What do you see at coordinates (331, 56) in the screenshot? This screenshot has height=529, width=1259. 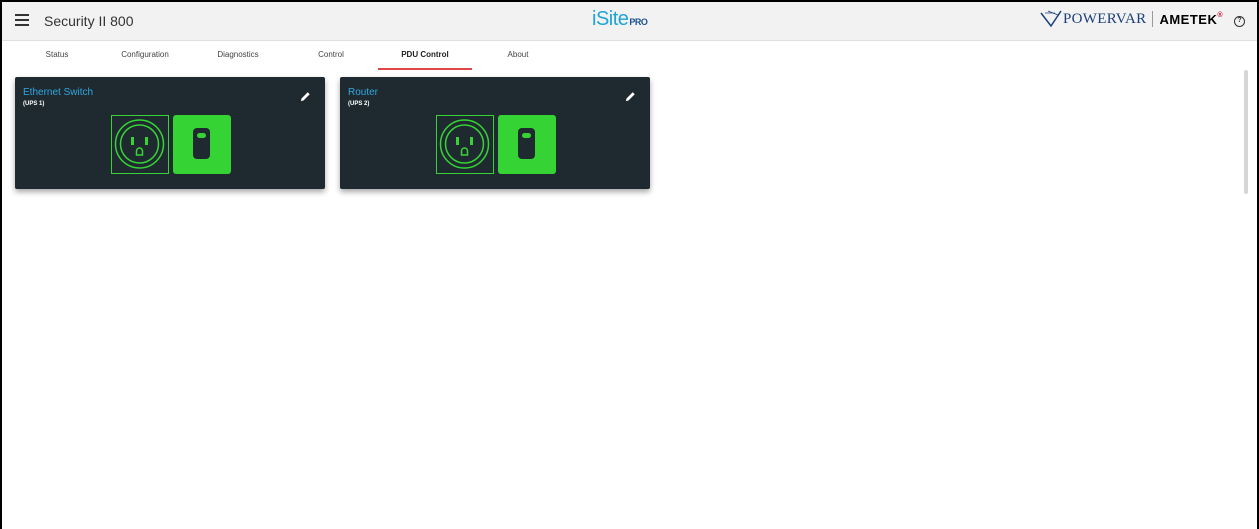 I see `tab-control: Control` at bounding box center [331, 56].